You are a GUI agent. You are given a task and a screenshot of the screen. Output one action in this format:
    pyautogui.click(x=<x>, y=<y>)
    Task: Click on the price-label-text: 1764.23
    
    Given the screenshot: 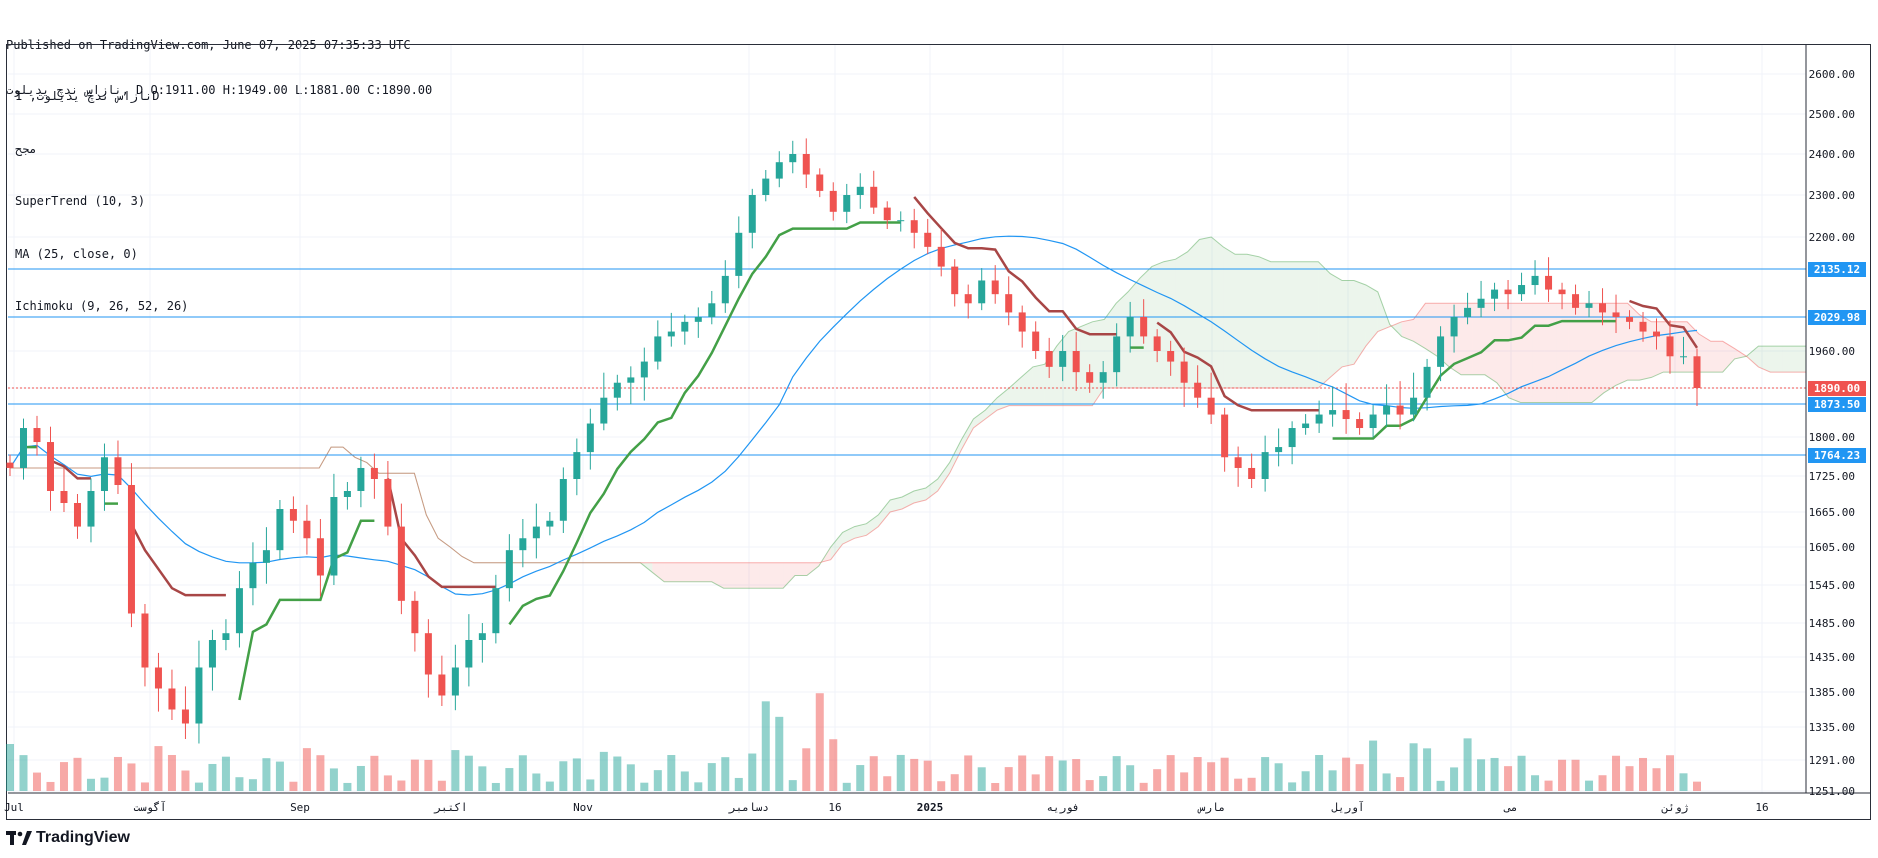 What is the action you would take?
    pyautogui.click(x=1837, y=455)
    